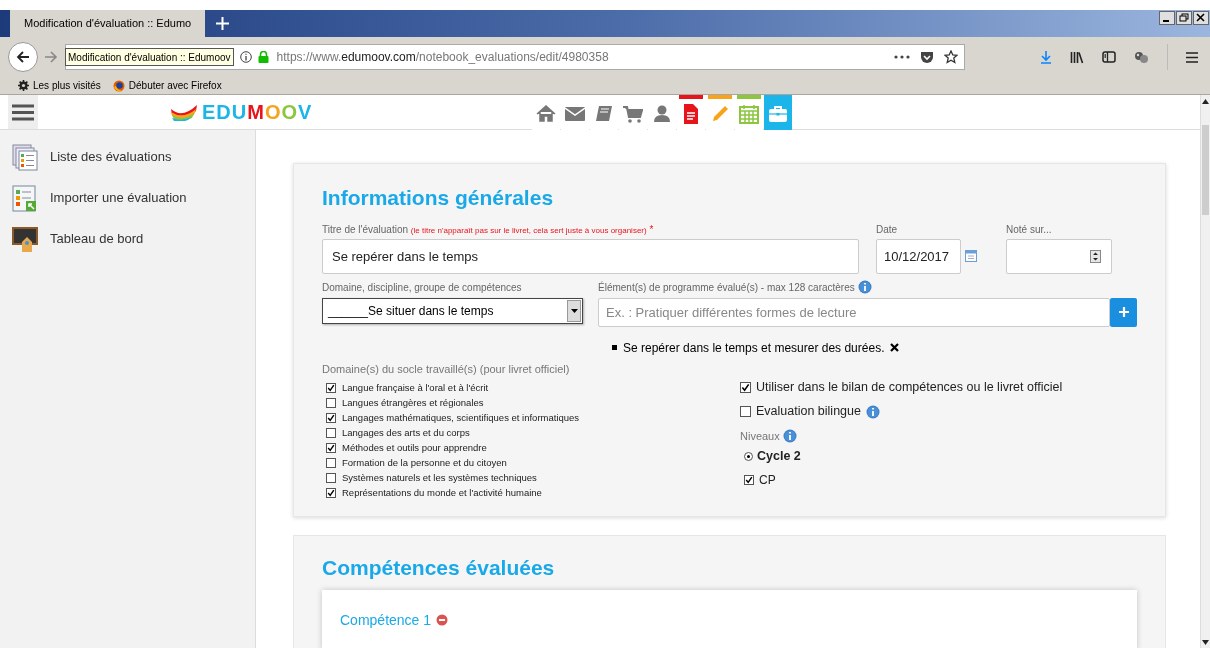  Describe the element at coordinates (854, 312) in the screenshot. I see `program-element-input: Ex. : Pratiquer différentes formes de lecture` at that location.